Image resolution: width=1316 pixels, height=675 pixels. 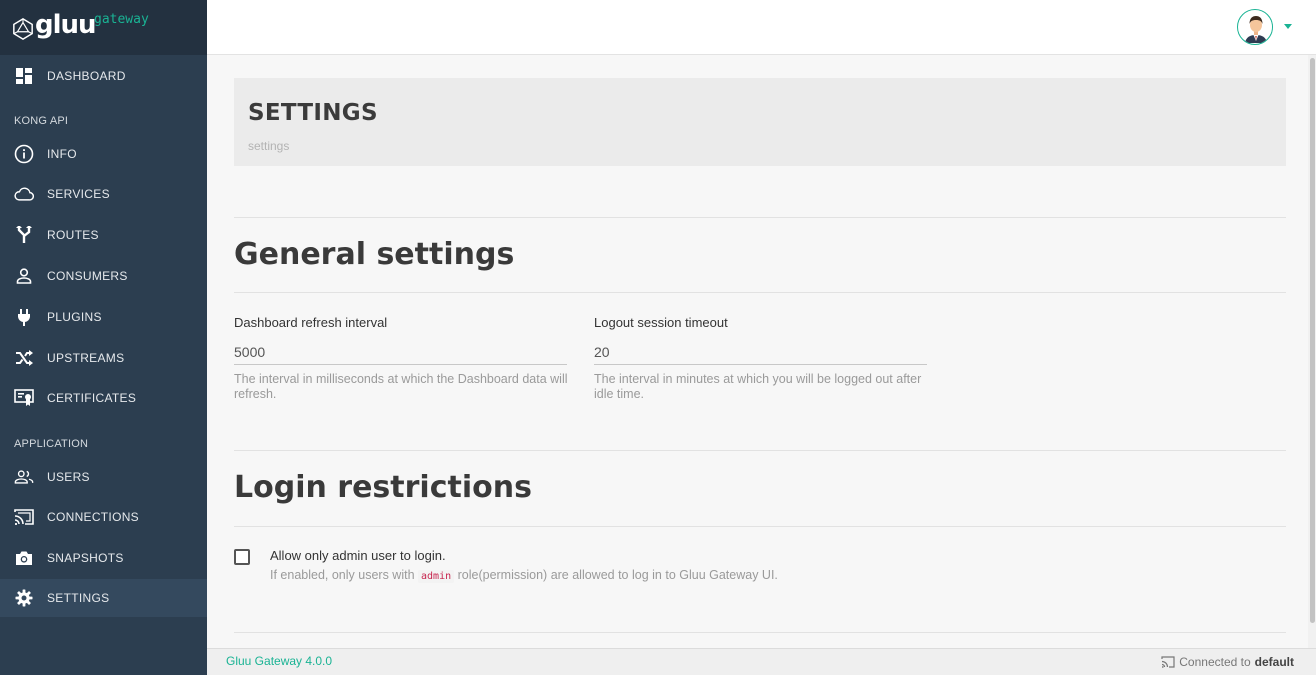 I want to click on section-title-login: Login restrictions, so click(x=383, y=487).